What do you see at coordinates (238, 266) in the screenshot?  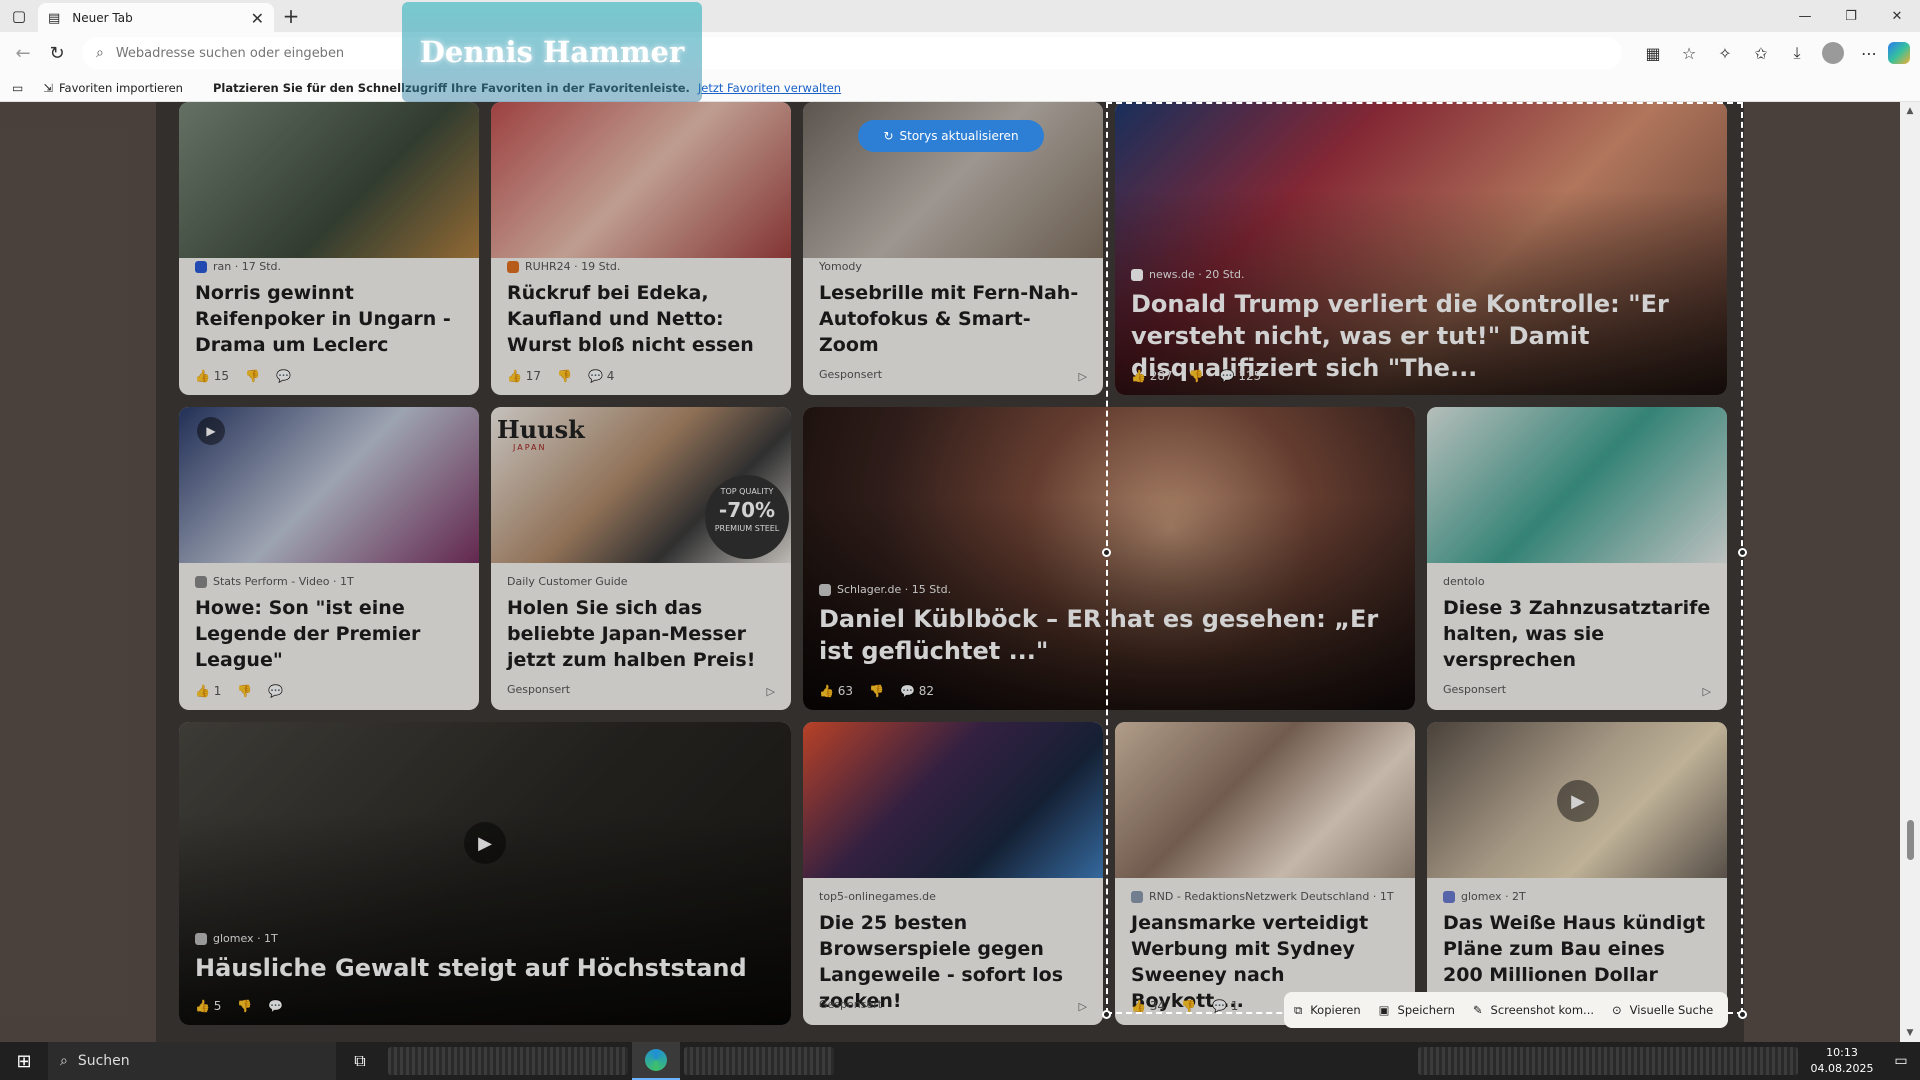 I see `card-source: ran · 17 Std.` at bounding box center [238, 266].